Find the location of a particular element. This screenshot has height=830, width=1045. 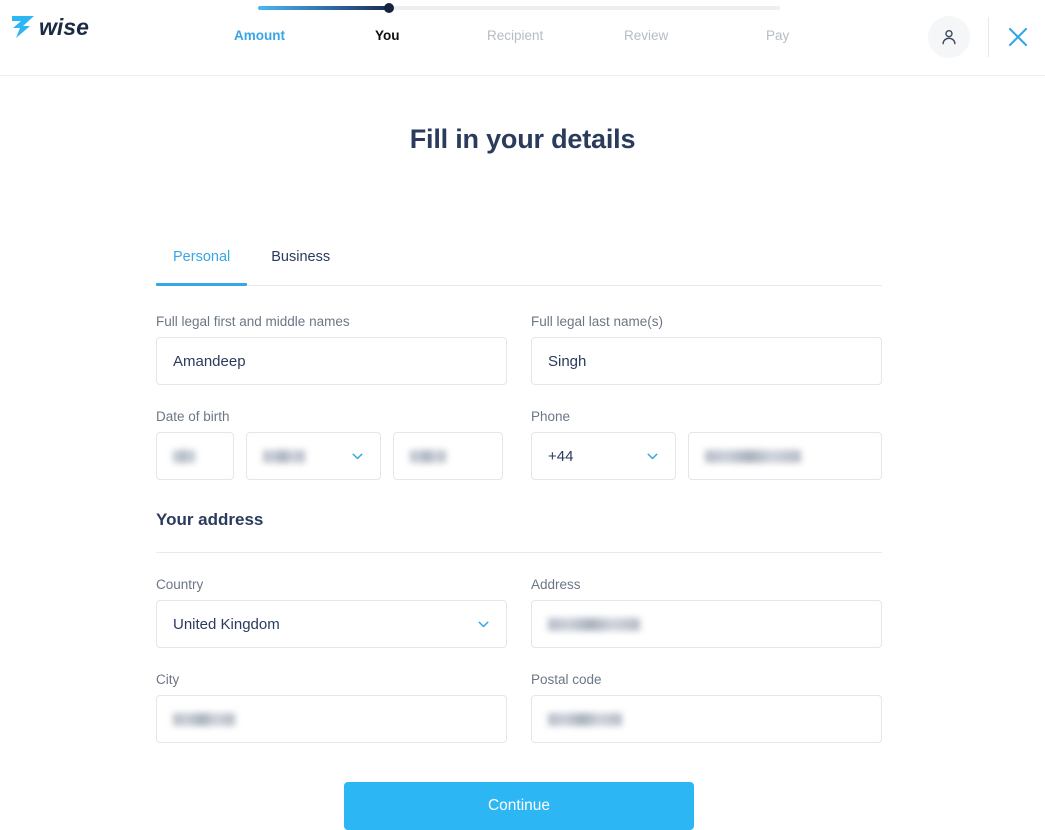

close-button is located at coordinates (1018, 37).